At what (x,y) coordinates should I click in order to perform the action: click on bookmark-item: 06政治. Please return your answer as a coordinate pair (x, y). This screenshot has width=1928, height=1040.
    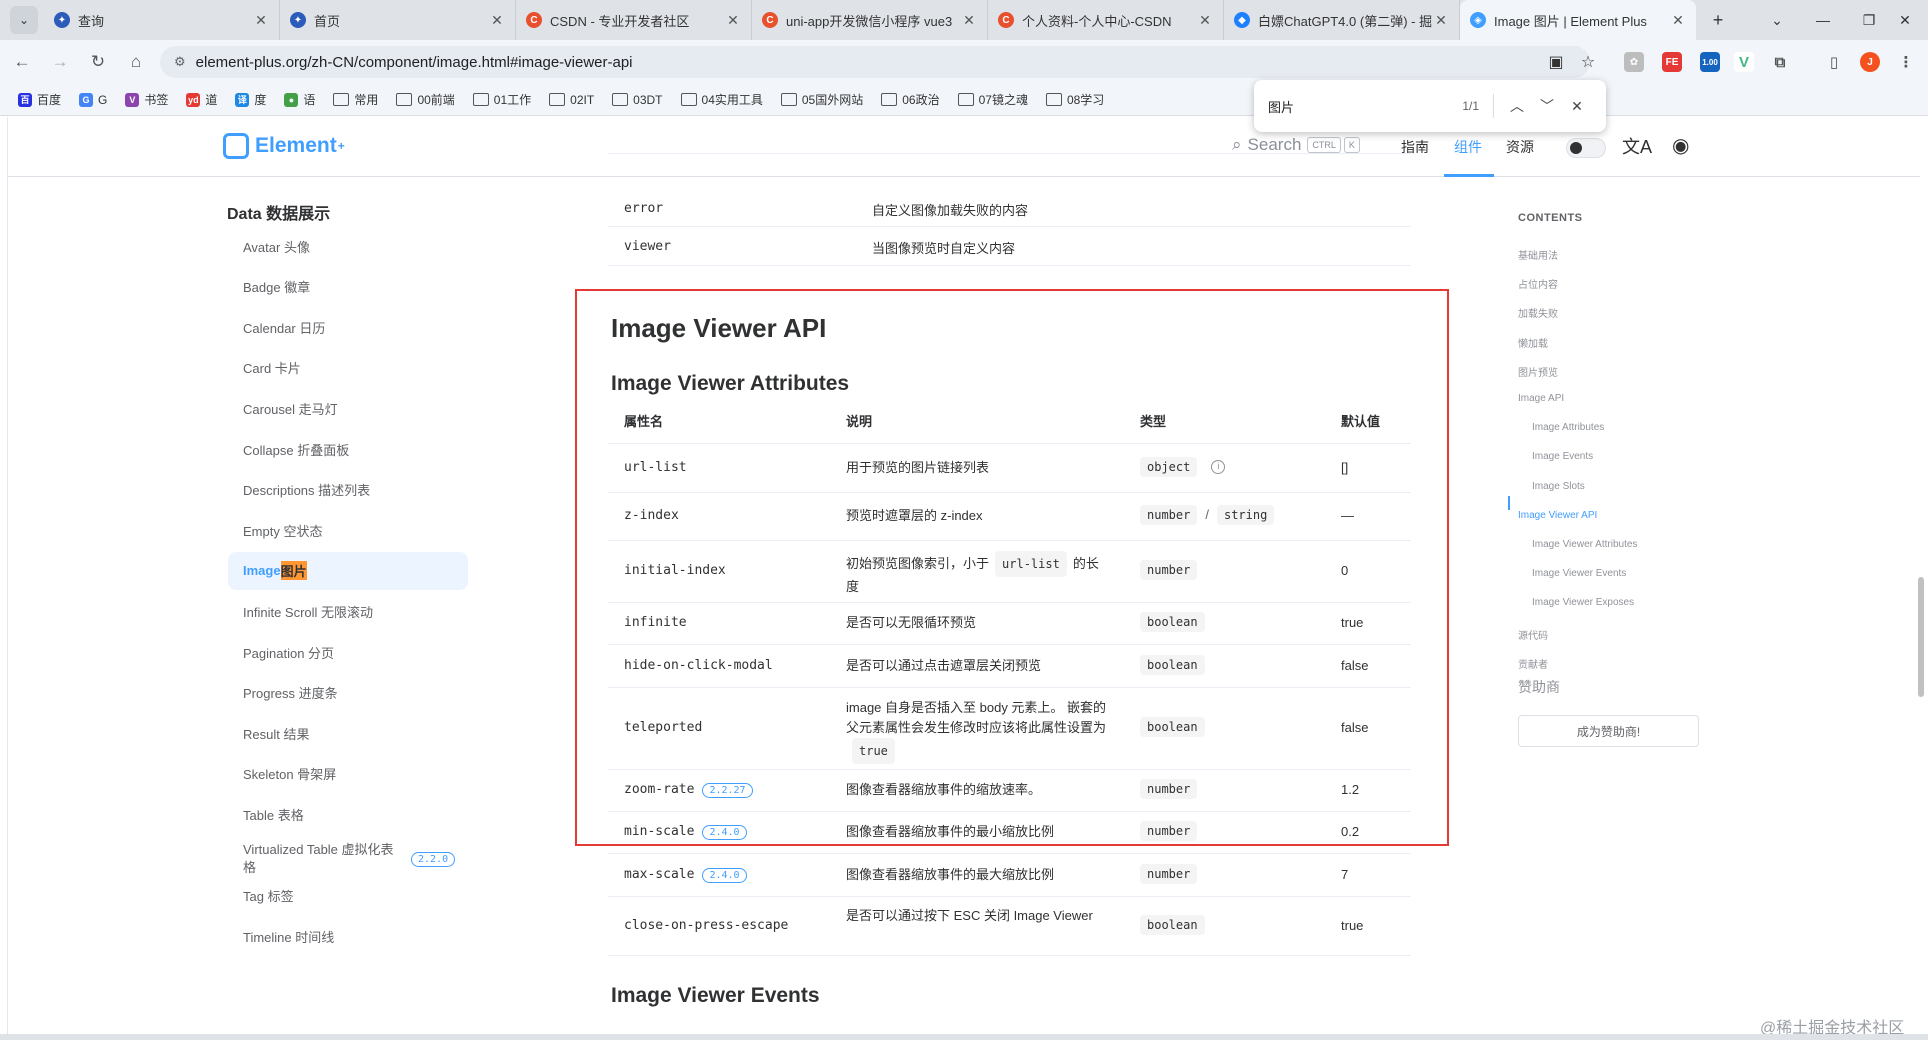
    Looking at the image, I should click on (910, 99).